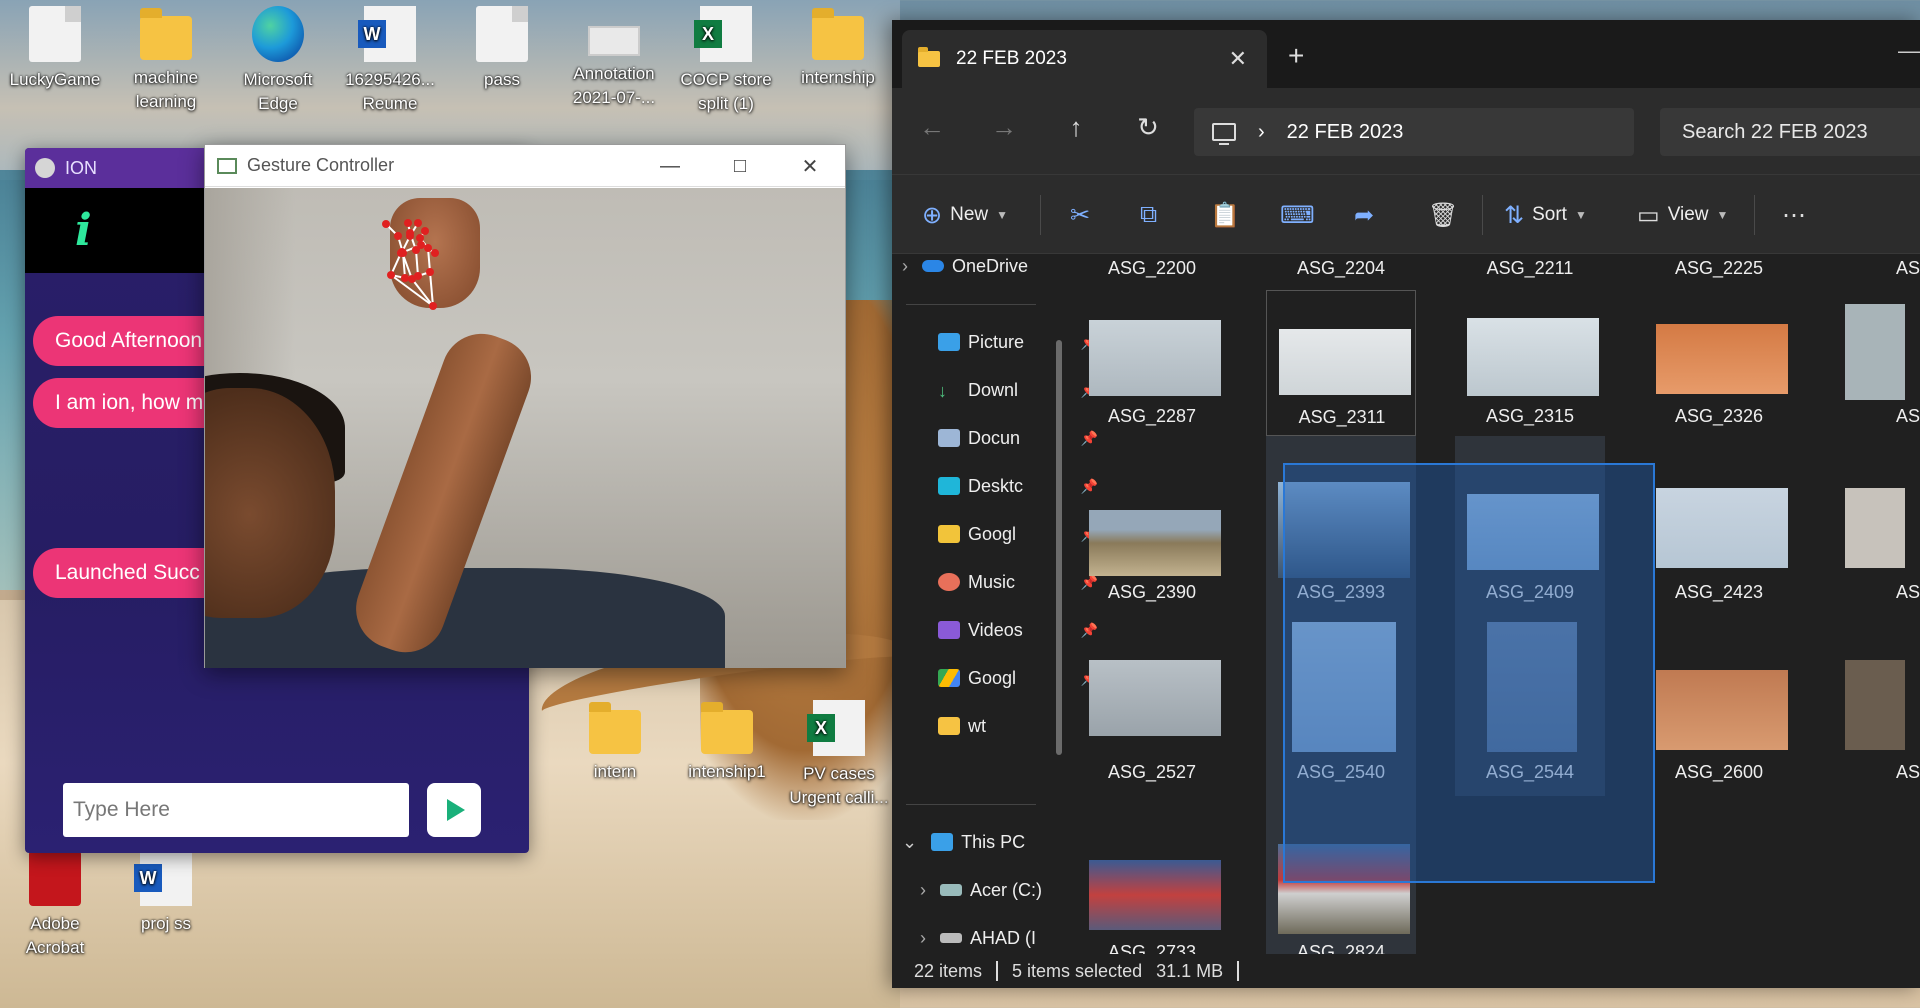  Describe the element at coordinates (83, 230) in the screenshot. I see `info-icon: i` at that location.